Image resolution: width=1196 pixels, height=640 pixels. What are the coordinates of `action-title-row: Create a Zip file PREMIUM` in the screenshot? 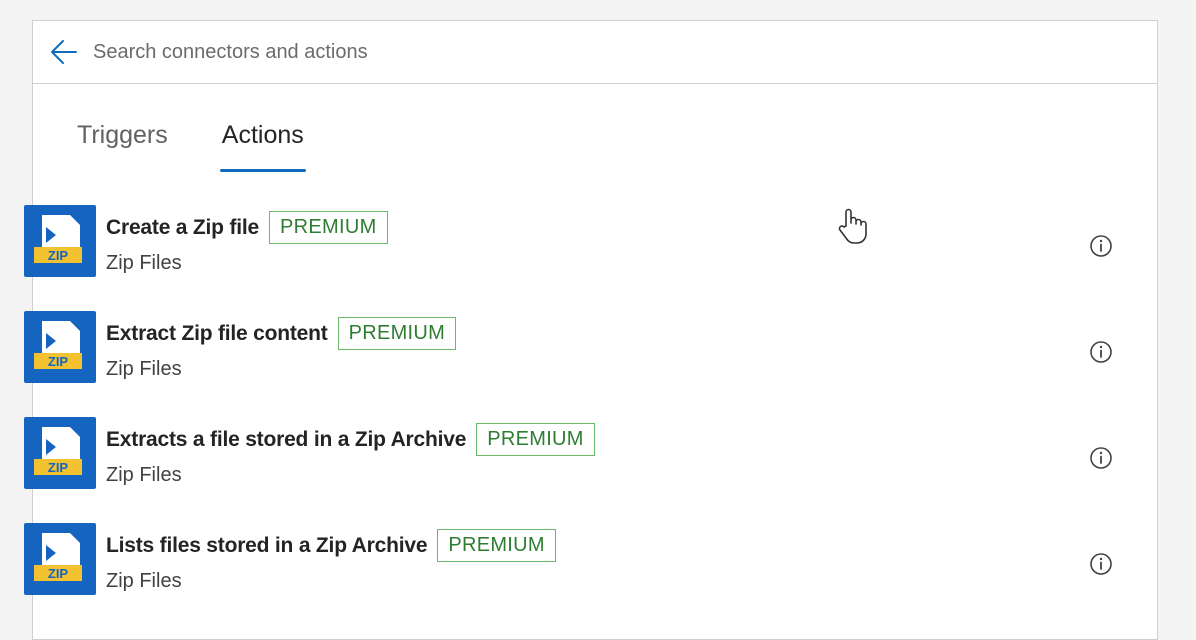 It's located at (247, 227).